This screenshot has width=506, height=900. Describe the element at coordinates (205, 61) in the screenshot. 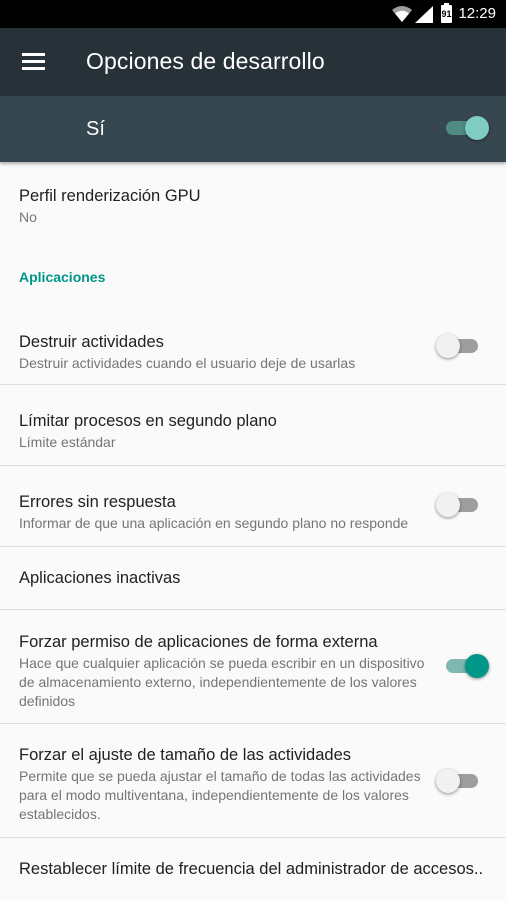

I see `page-title: Opciones de desarrollo` at that location.